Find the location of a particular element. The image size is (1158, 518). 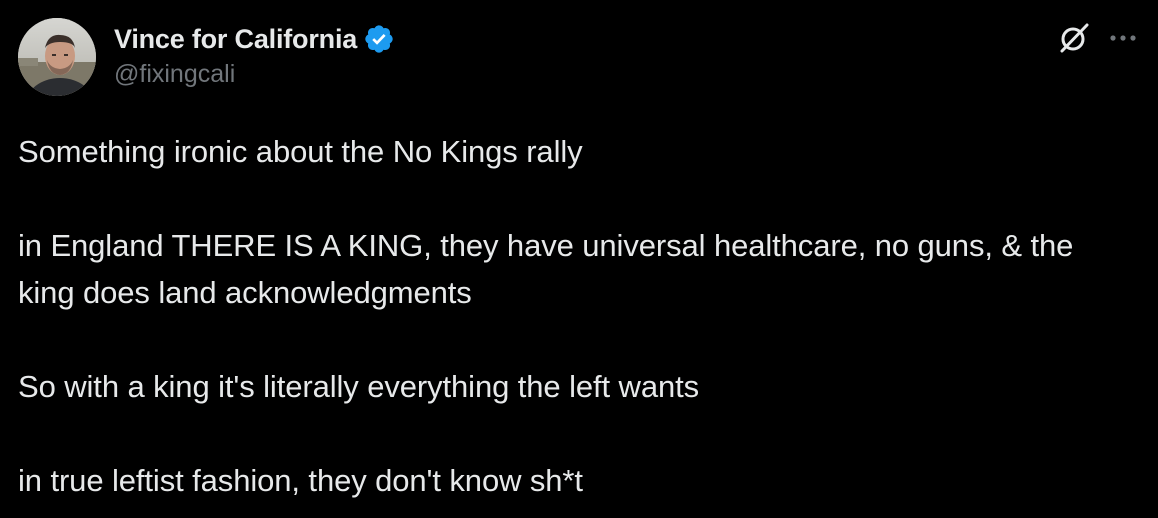

header-actions is located at coordinates (1098, 38).